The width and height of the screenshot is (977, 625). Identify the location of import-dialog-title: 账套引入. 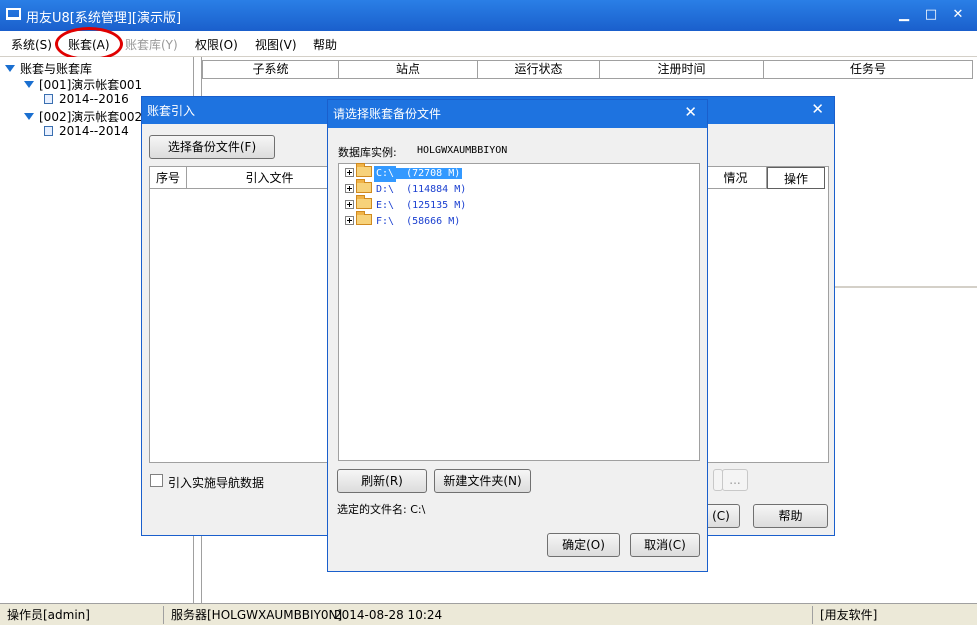
(171, 111).